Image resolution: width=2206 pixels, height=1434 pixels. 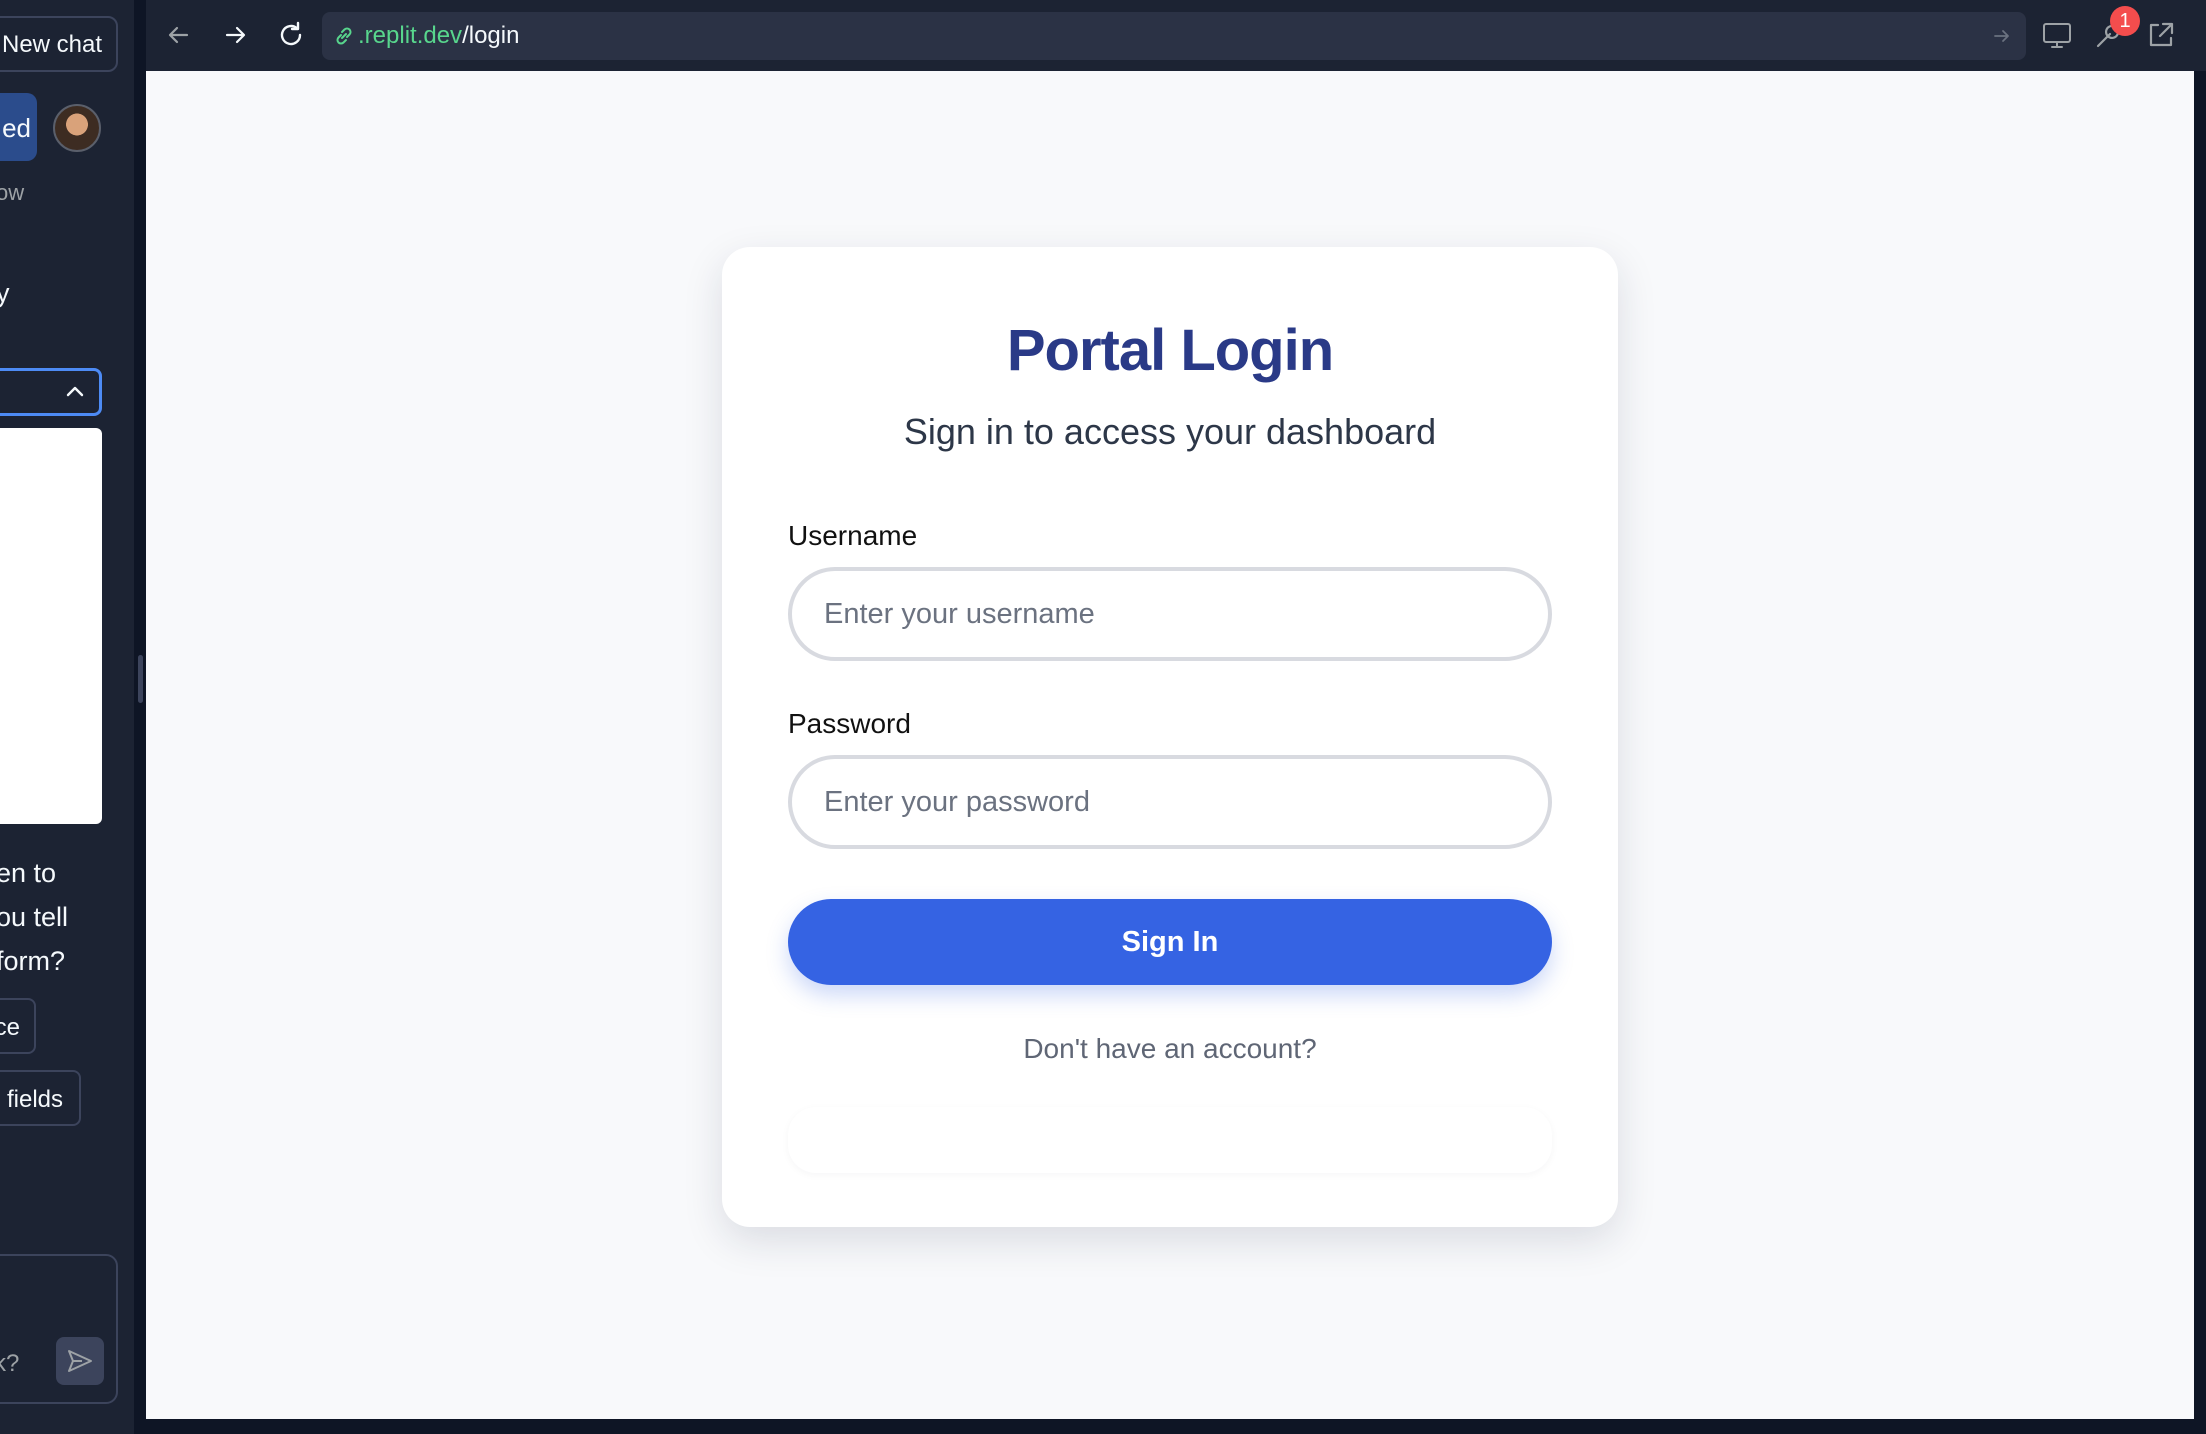 I want to click on open-external-icon, so click(x=2161, y=35).